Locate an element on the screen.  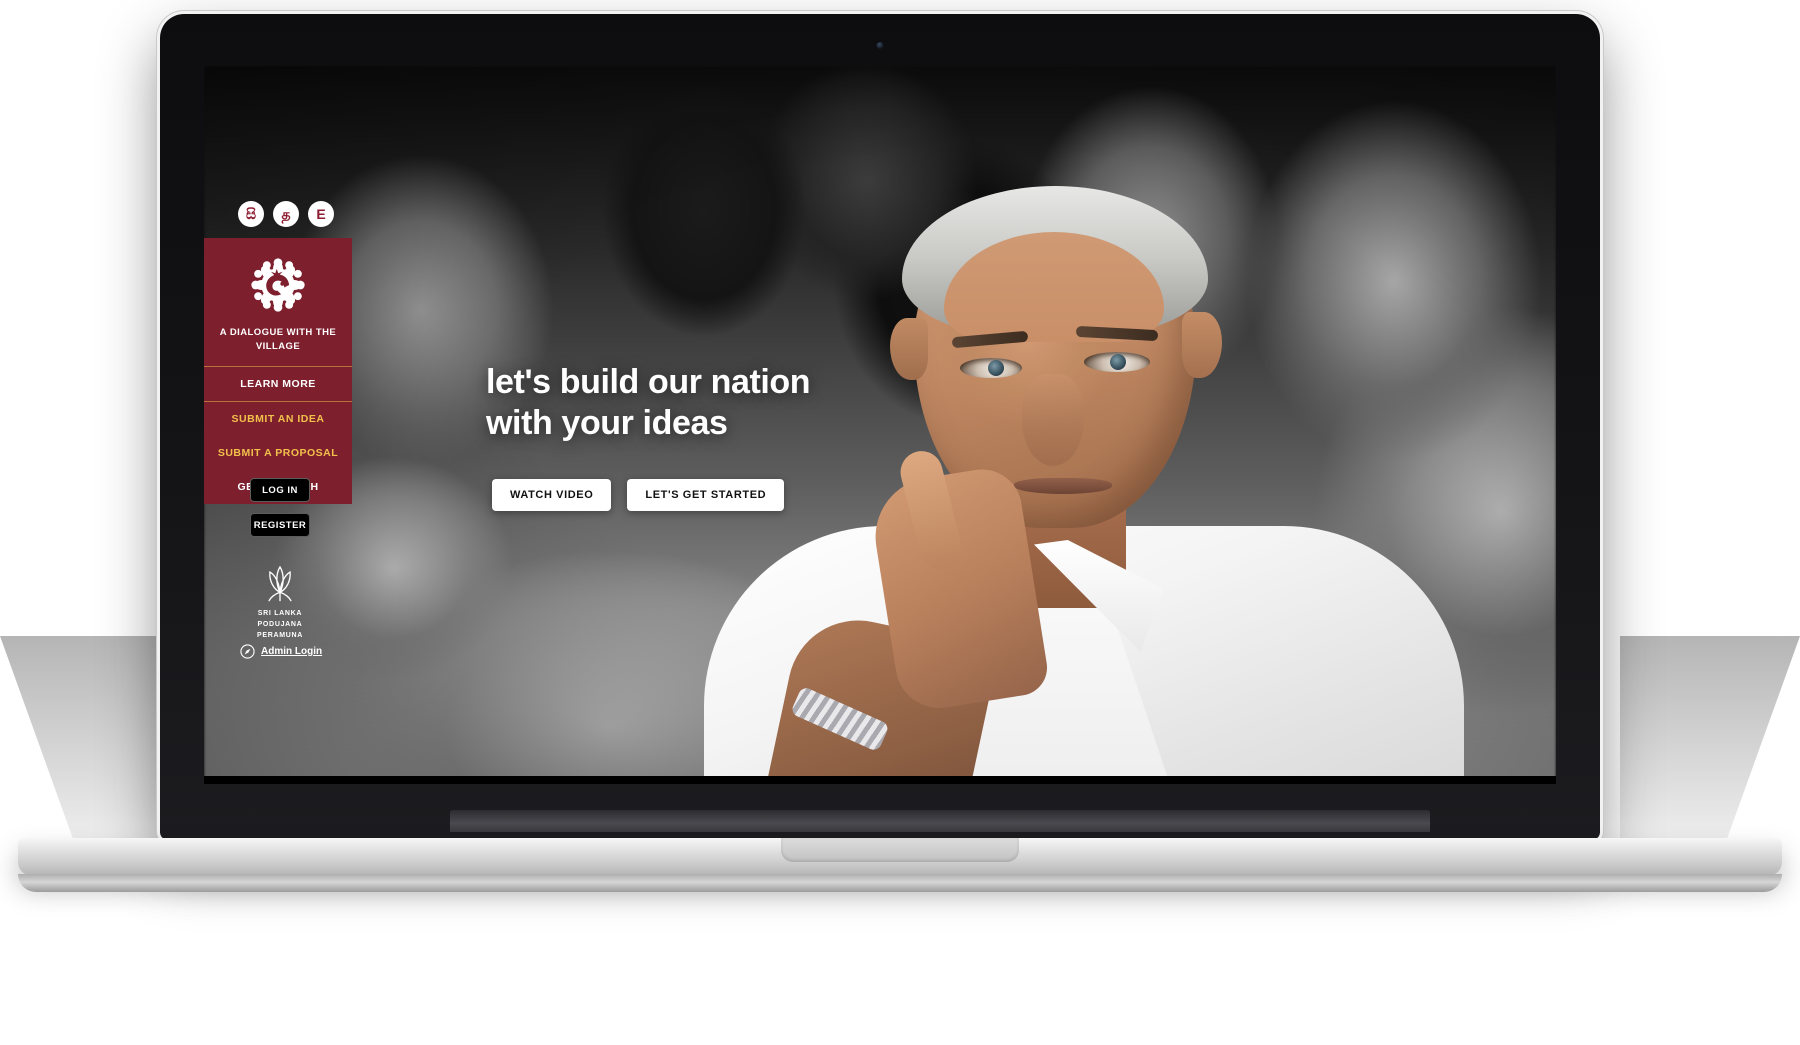
admin-login-label: Admin Login is located at coordinates (292, 651).